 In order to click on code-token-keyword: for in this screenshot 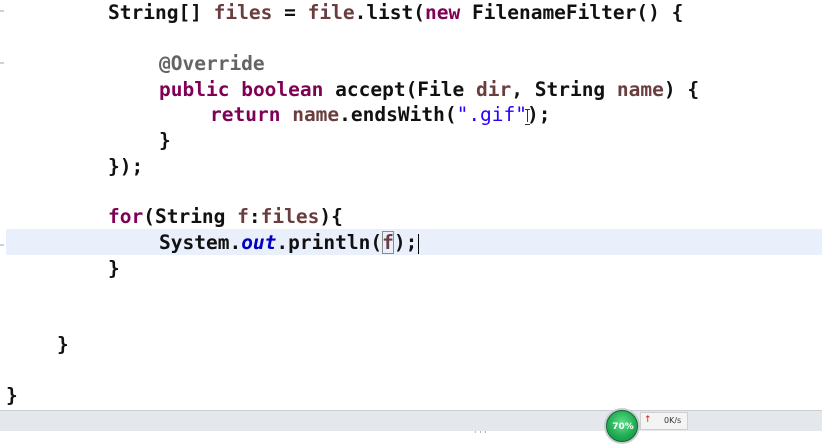, I will do `click(126, 216)`.